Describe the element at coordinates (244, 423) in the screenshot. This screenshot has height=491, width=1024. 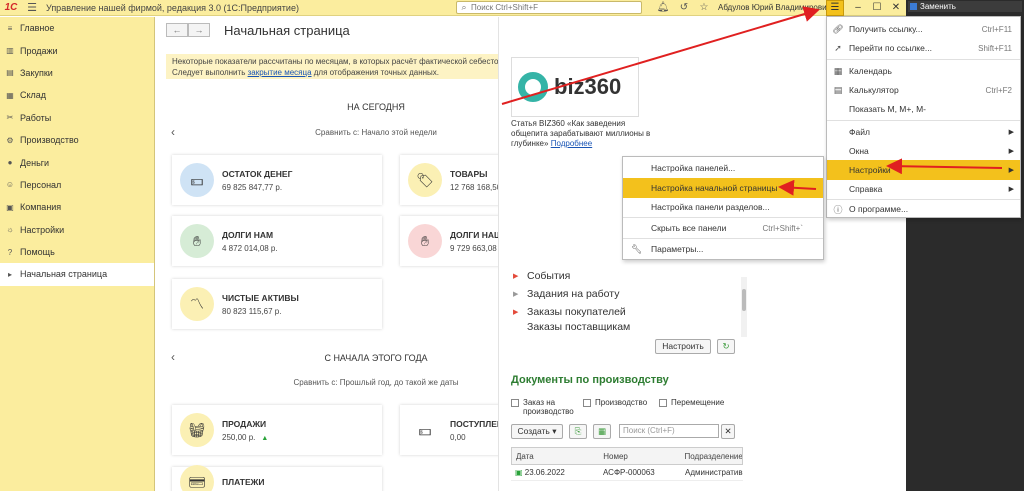
I see `card-title: ПРОДАЖИ` at that location.